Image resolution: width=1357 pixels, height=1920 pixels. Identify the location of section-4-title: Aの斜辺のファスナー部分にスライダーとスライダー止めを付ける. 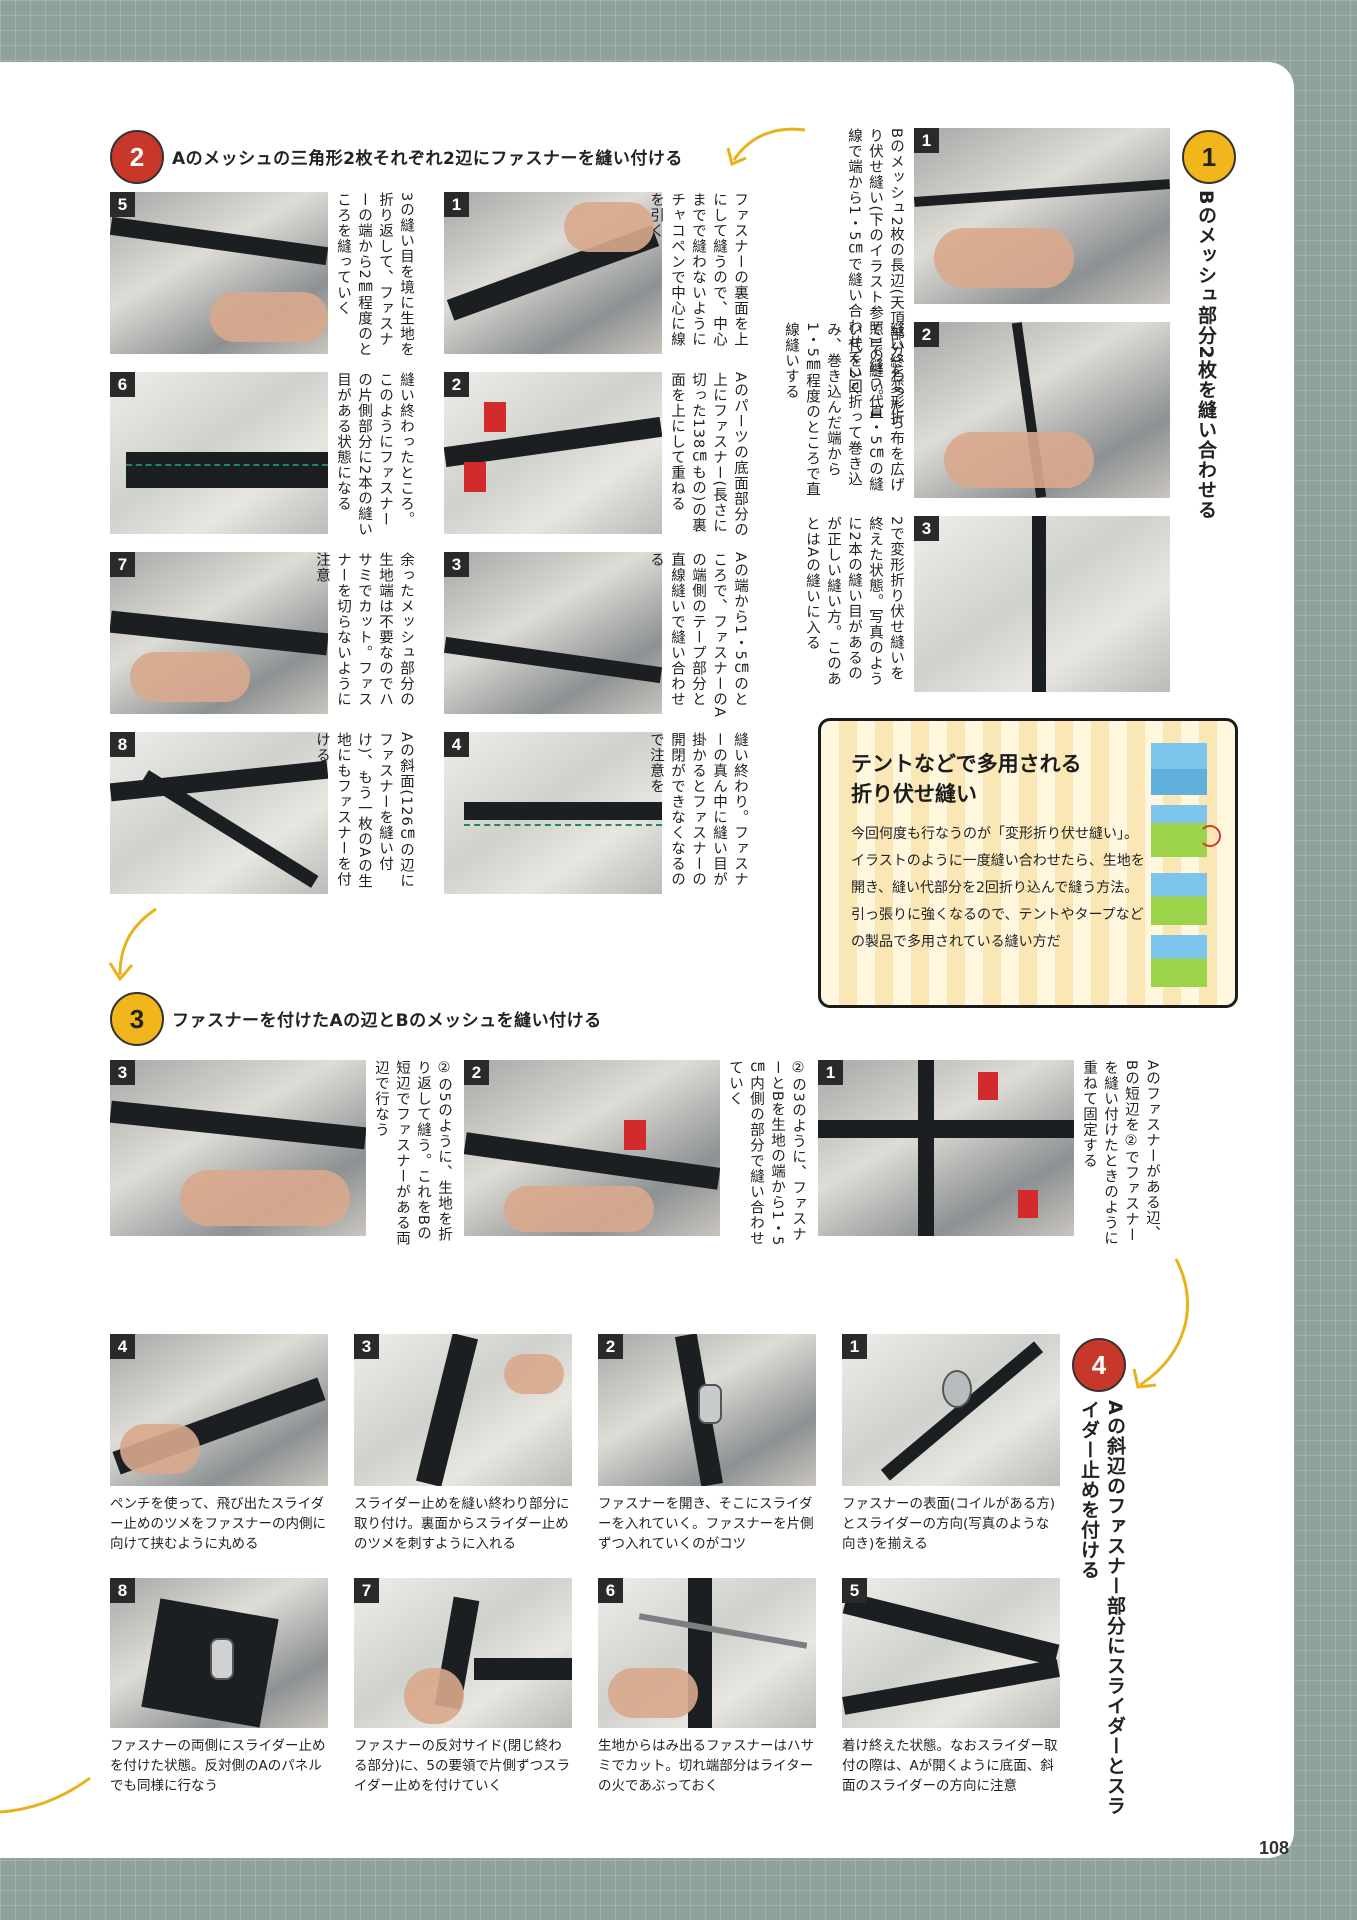
(1102, 1608).